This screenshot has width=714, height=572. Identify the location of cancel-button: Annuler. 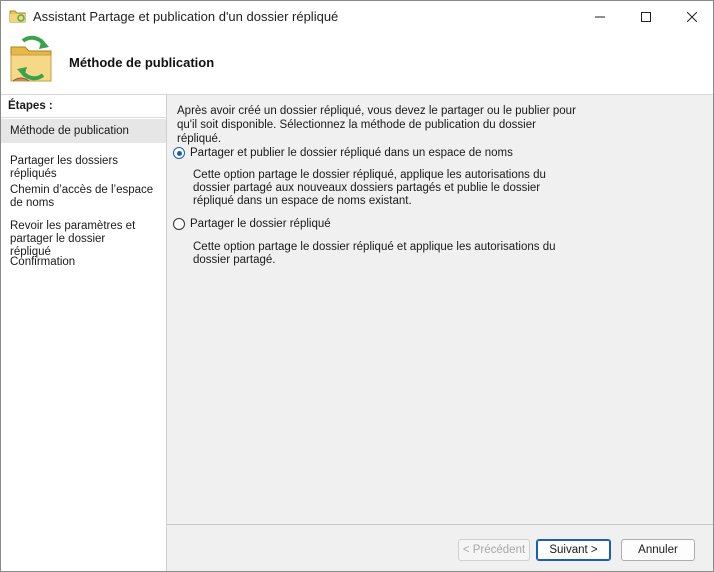
(658, 550).